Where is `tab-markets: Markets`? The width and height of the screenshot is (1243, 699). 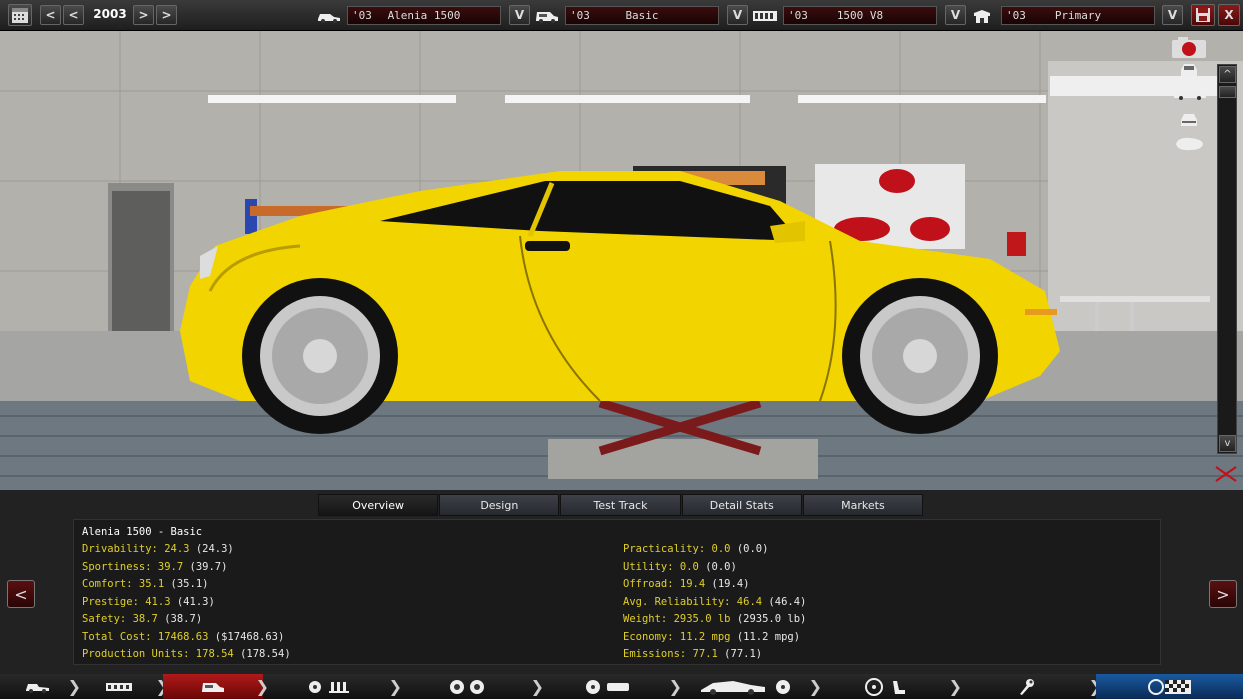 tab-markets: Markets is located at coordinates (863, 505).